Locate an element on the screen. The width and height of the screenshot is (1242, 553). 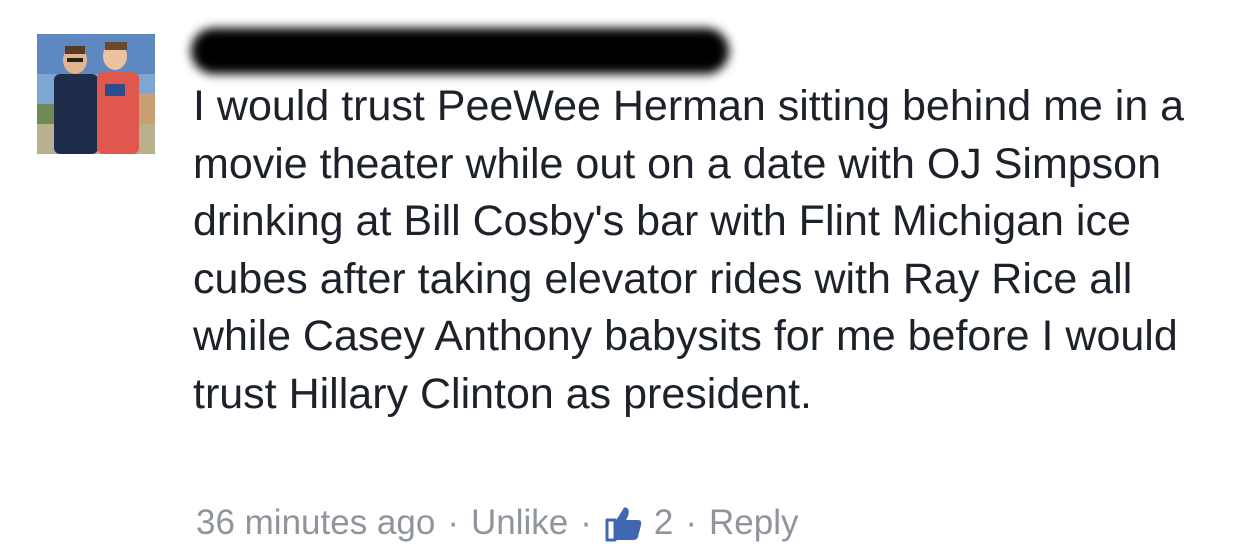
comment-actions: 36 minutes ago · Unlike · 2 · Reply is located at coordinates (497, 523).